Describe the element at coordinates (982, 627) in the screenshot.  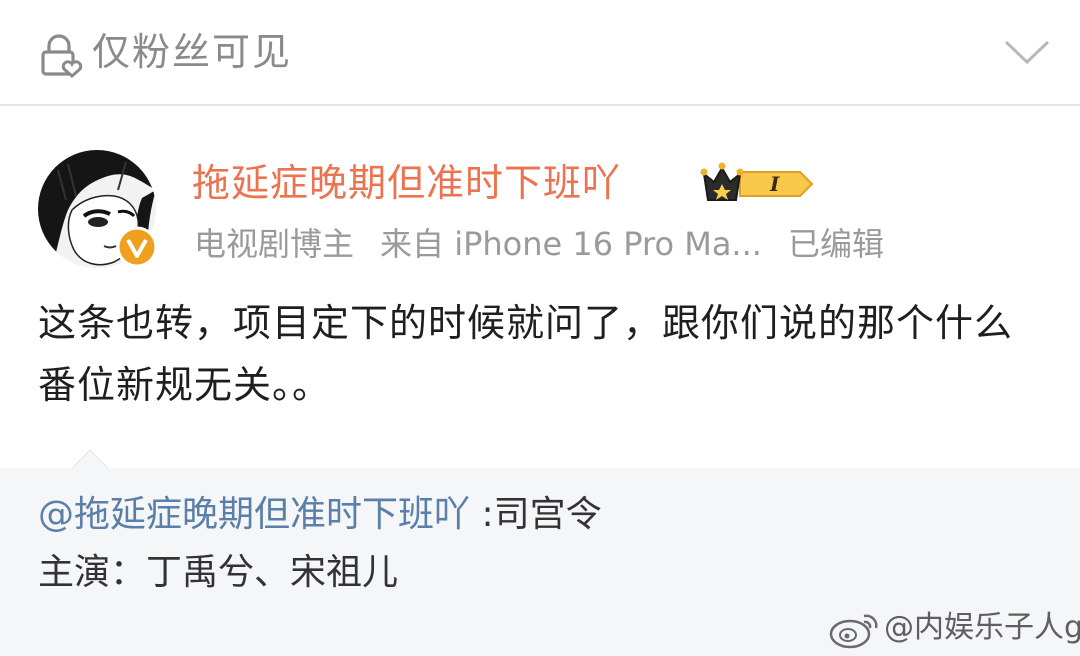
I see `watermark-text: @内娱乐子人g` at that location.